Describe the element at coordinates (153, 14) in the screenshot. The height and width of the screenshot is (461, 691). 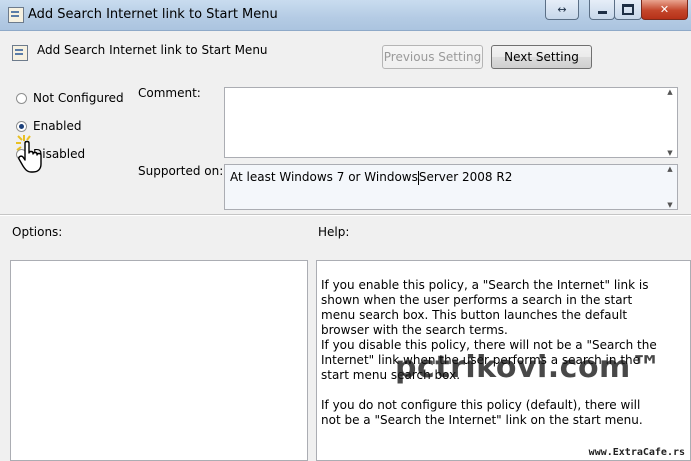
I see `window-title: Add Search Internet link to Start Menu` at that location.